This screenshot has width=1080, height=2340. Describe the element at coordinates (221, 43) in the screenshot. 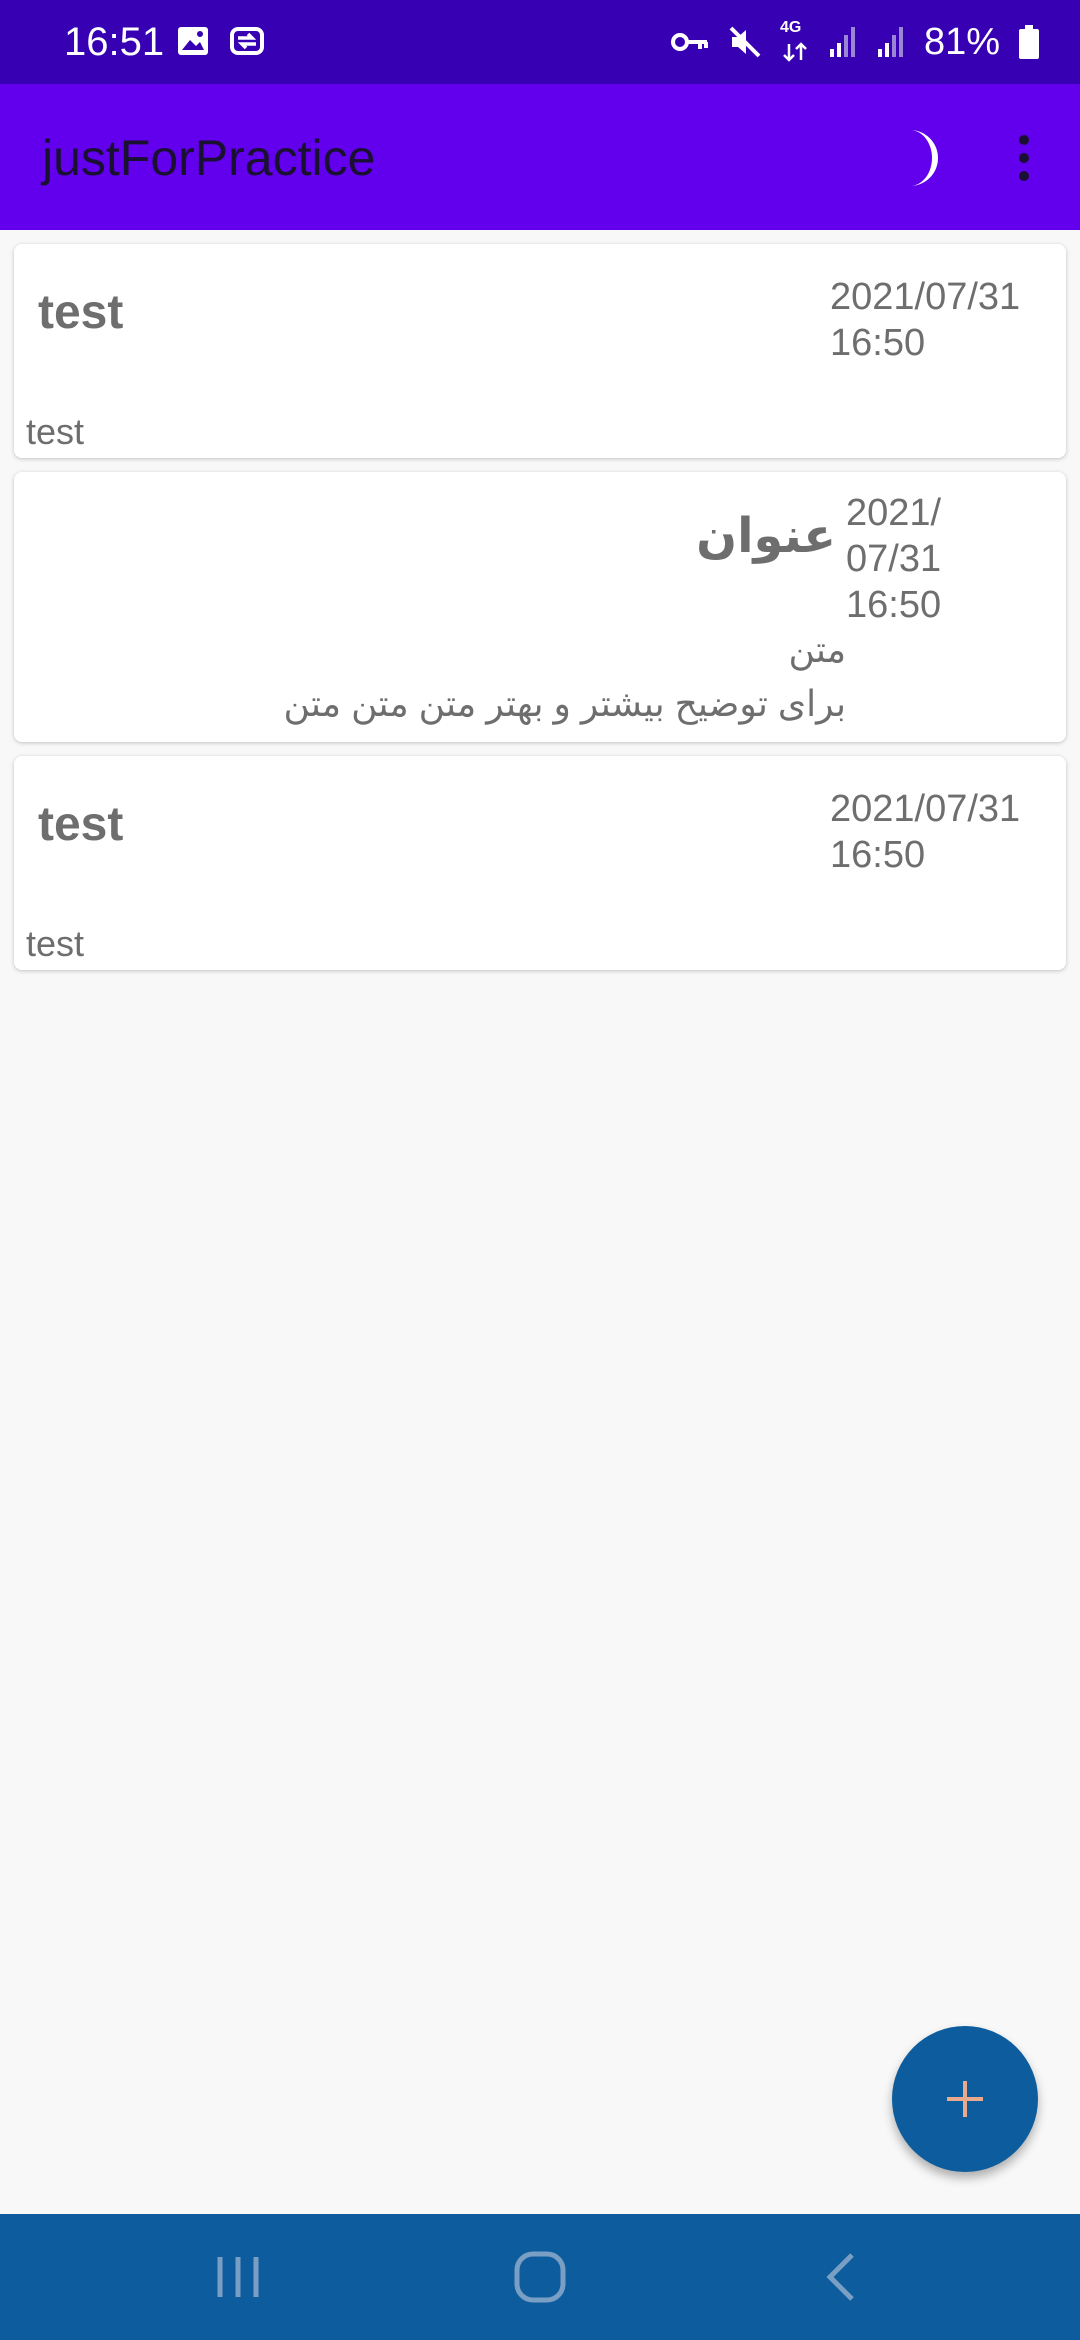

I see `status-notification-icons` at that location.